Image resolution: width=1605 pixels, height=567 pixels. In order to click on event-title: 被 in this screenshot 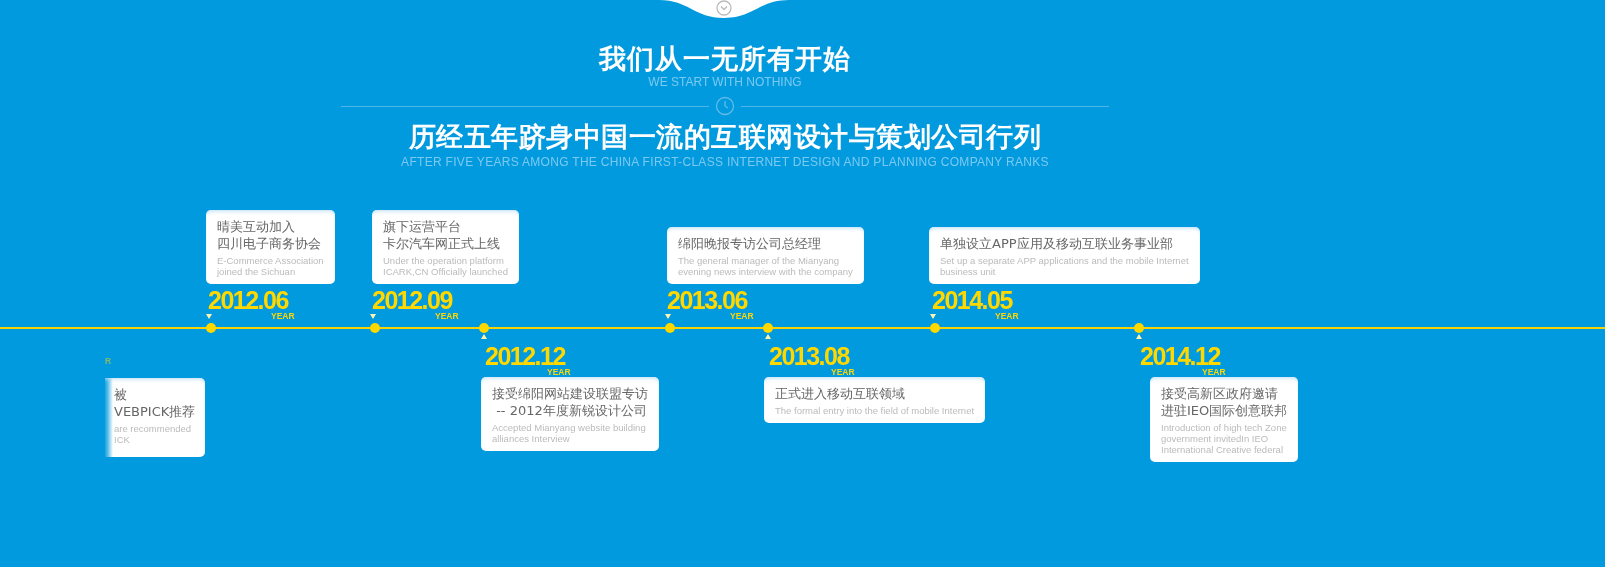, I will do `click(121, 394)`.